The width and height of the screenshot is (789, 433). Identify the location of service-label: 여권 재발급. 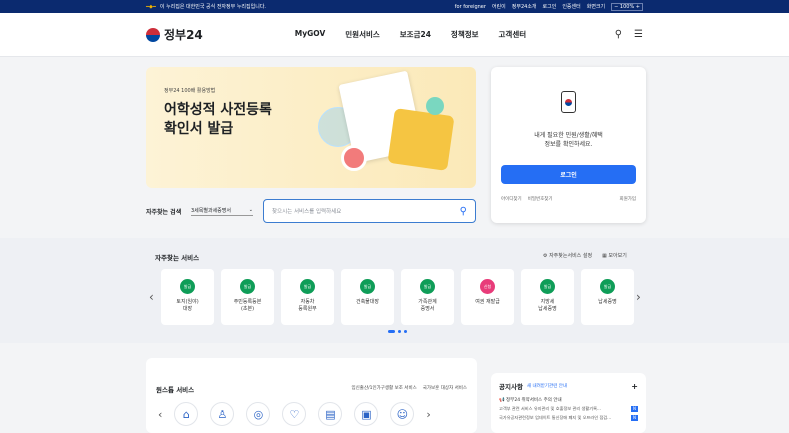
(487, 302).